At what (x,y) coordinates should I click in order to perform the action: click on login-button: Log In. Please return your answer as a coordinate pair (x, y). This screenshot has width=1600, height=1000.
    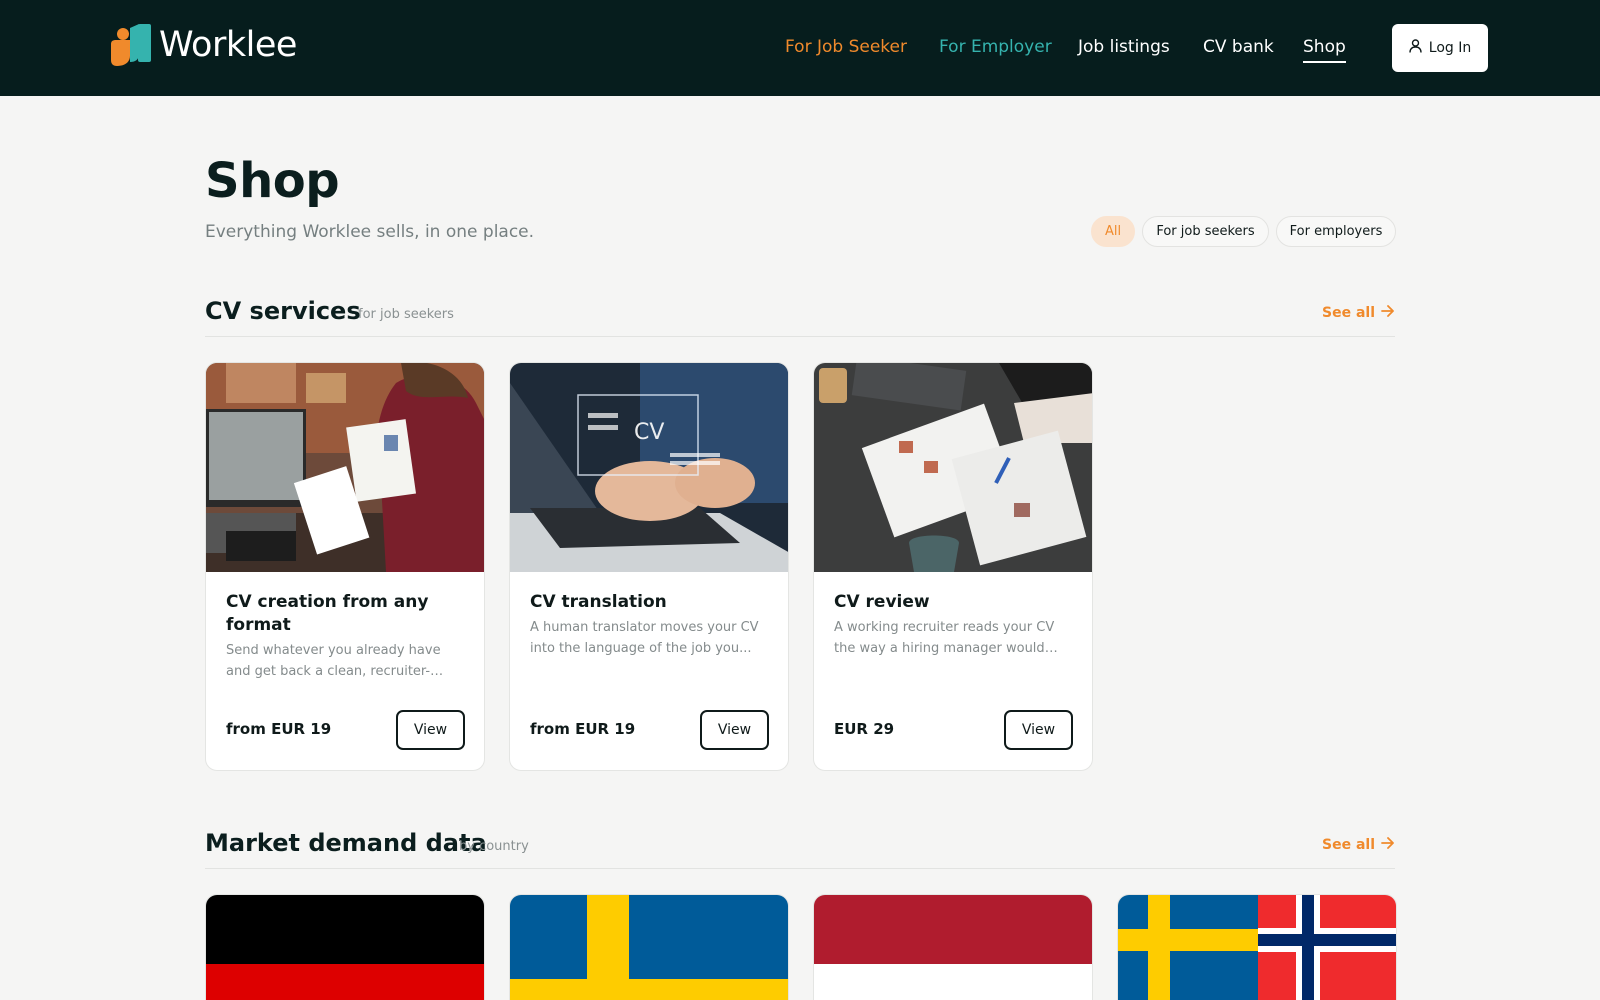
    Looking at the image, I should click on (1440, 48).